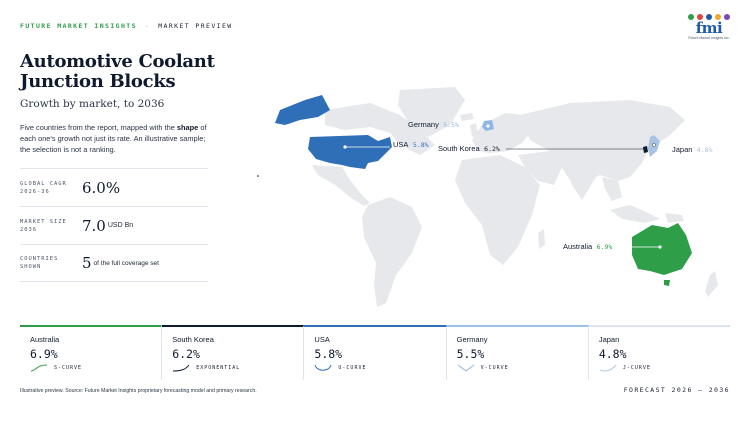 This screenshot has height=421, width=750. I want to click on stat-note: of the full coverage set, so click(126, 263).